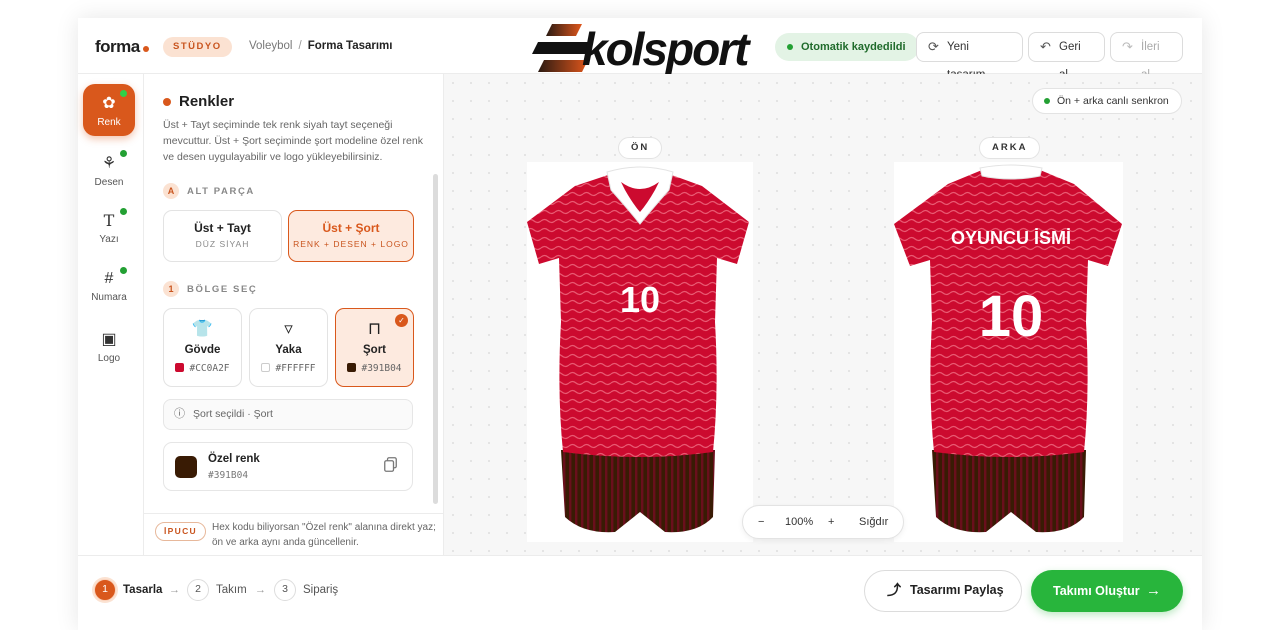 The height and width of the screenshot is (630, 1280). Describe the element at coordinates (823, 522) in the screenshot. I see `zoom-controls: − 100% + Sığdır` at that location.